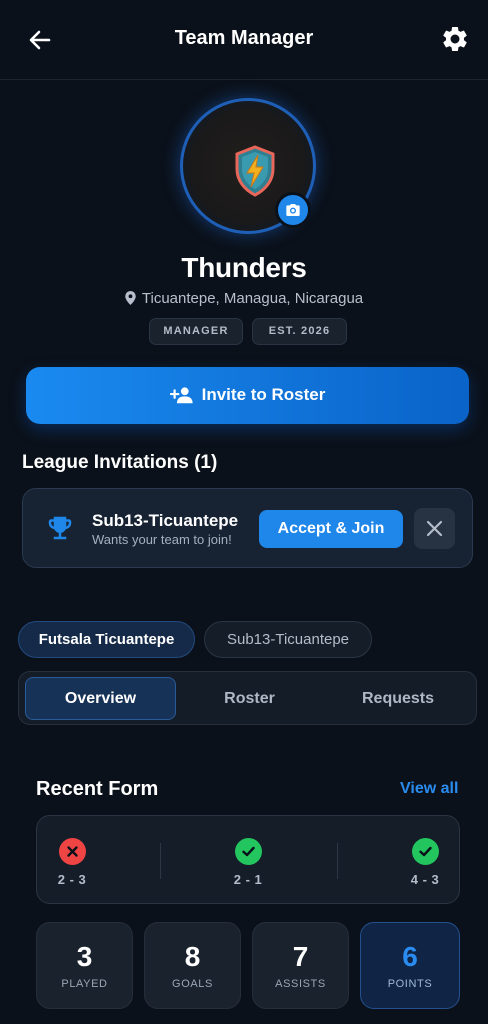 Image resolution: width=488 pixels, height=1024 pixels. Describe the element at coordinates (84, 984) in the screenshot. I see `stat-label: PLAYED` at that location.